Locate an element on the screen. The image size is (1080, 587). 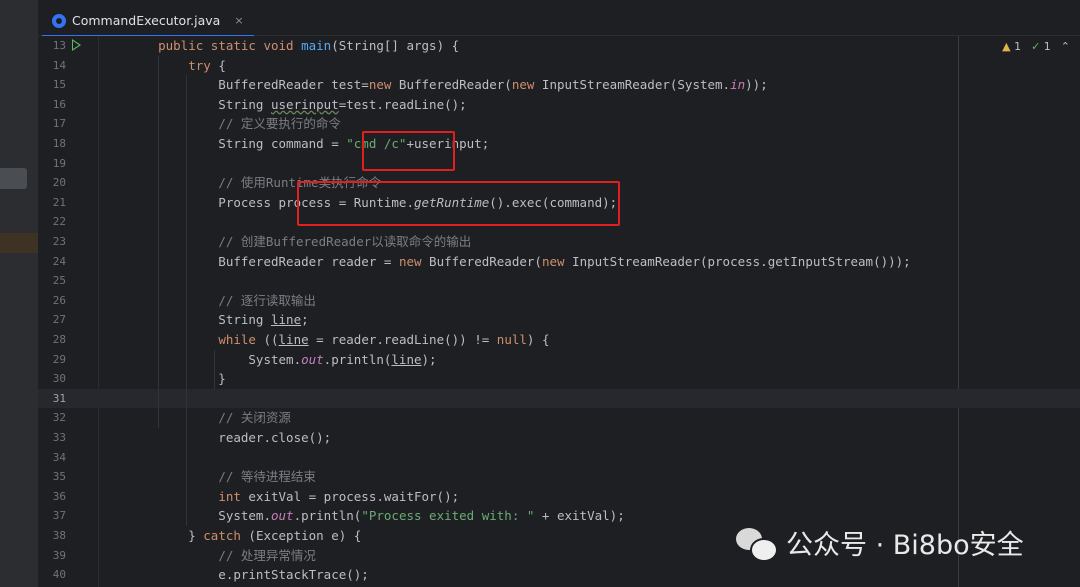
line-number: 22 is located at coordinates (52, 222).